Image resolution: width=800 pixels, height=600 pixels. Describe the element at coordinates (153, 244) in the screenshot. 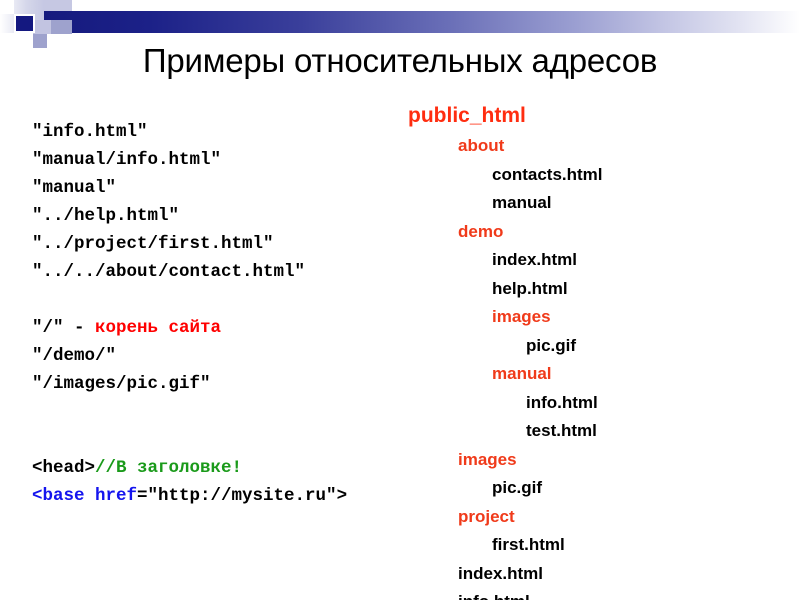

I see `relative-path-line: "../project/first.html"` at that location.